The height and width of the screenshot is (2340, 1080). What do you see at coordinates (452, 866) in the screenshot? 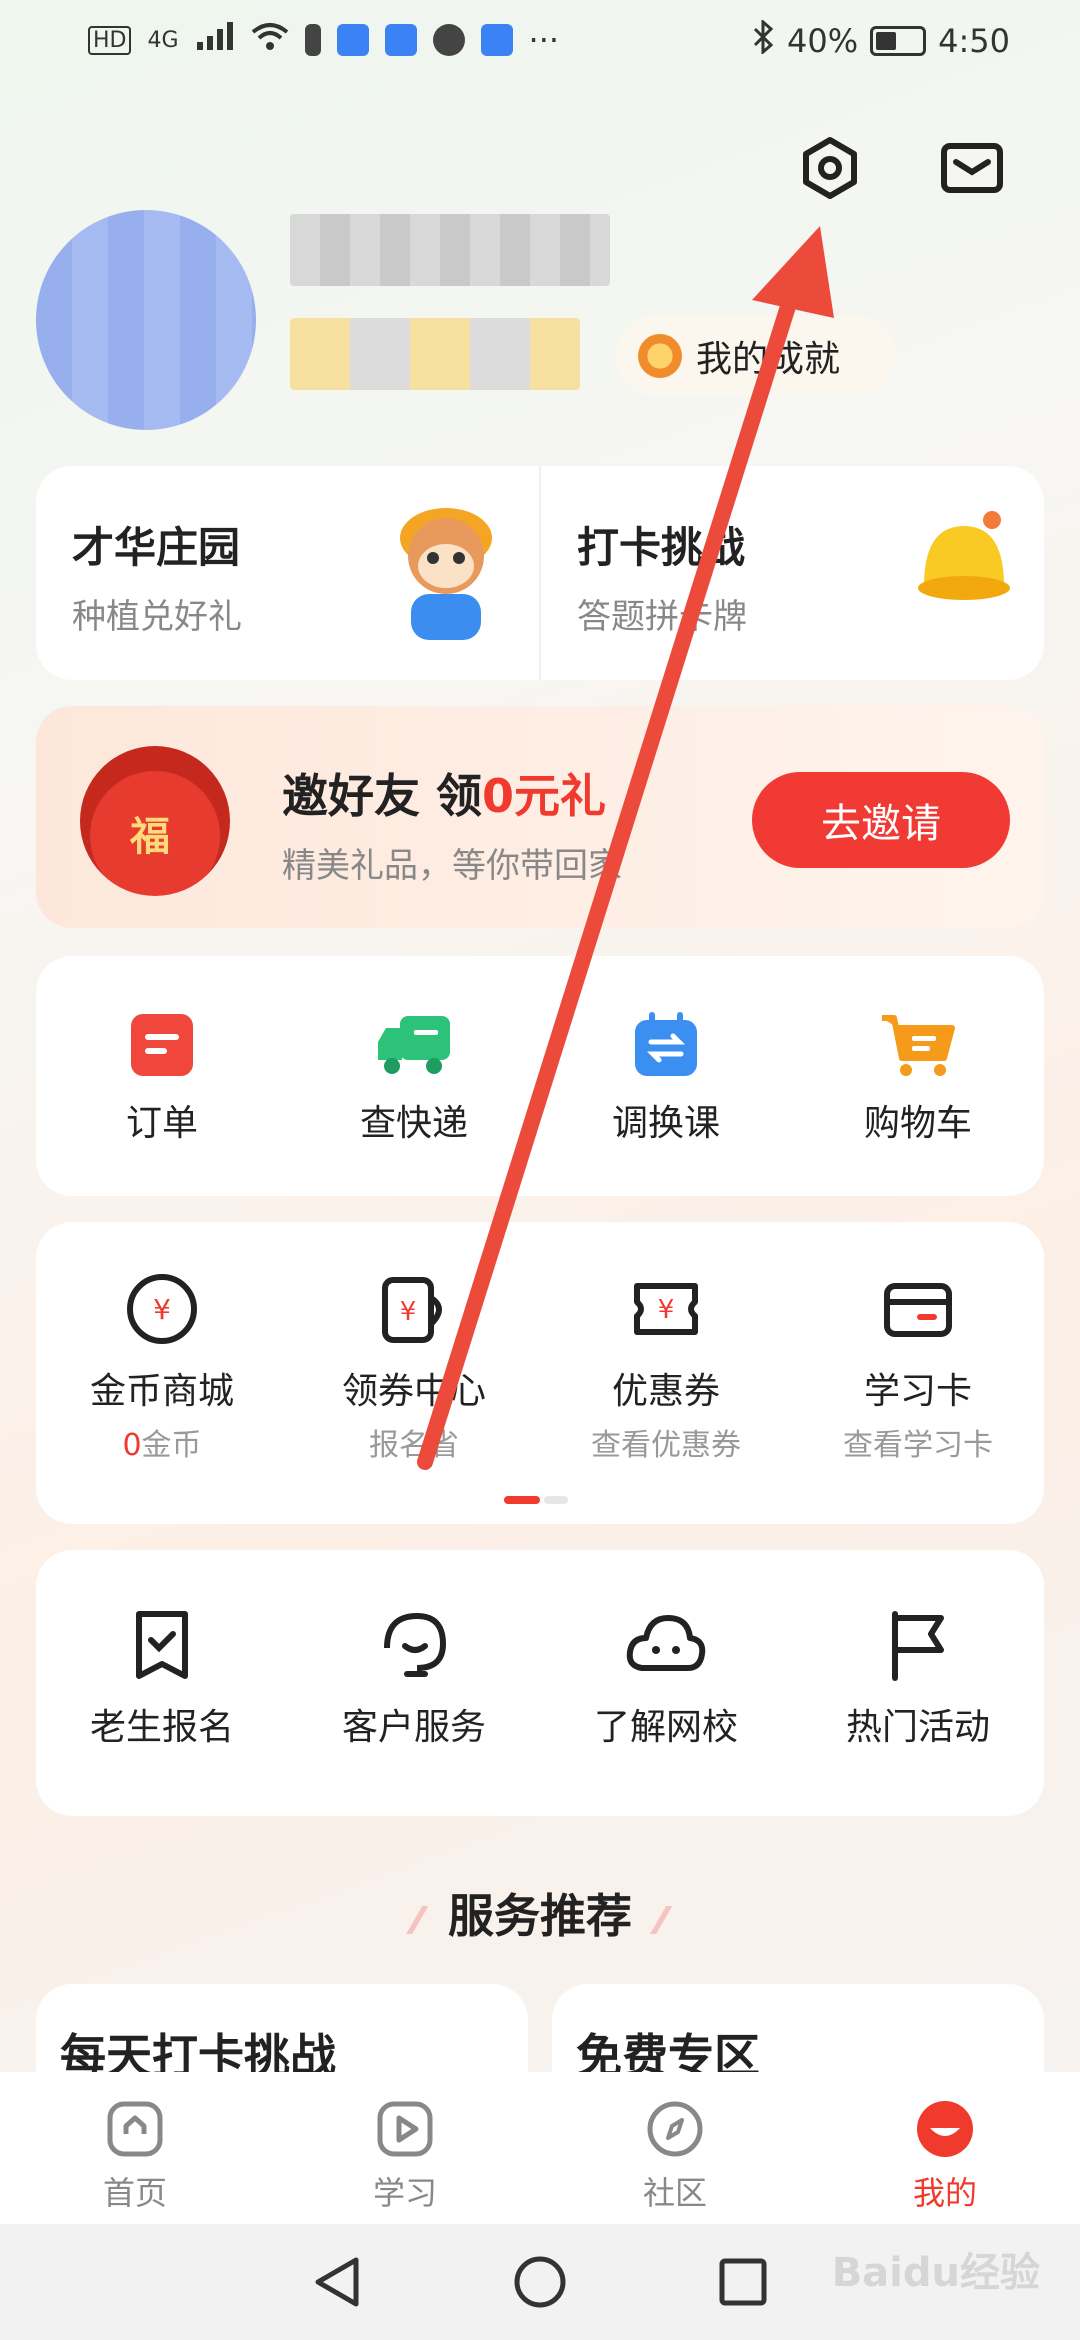
I see `invite-subtitle: 精美礼品，等你带回家` at bounding box center [452, 866].